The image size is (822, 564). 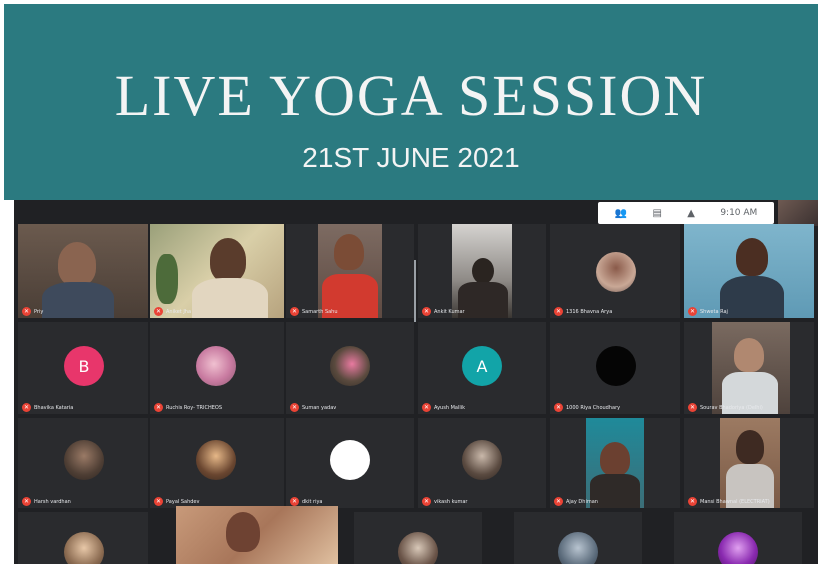 I want to click on participant-tile: ✕ Mansi Bhawnal (ELECTRIAT), so click(x=749, y=463).